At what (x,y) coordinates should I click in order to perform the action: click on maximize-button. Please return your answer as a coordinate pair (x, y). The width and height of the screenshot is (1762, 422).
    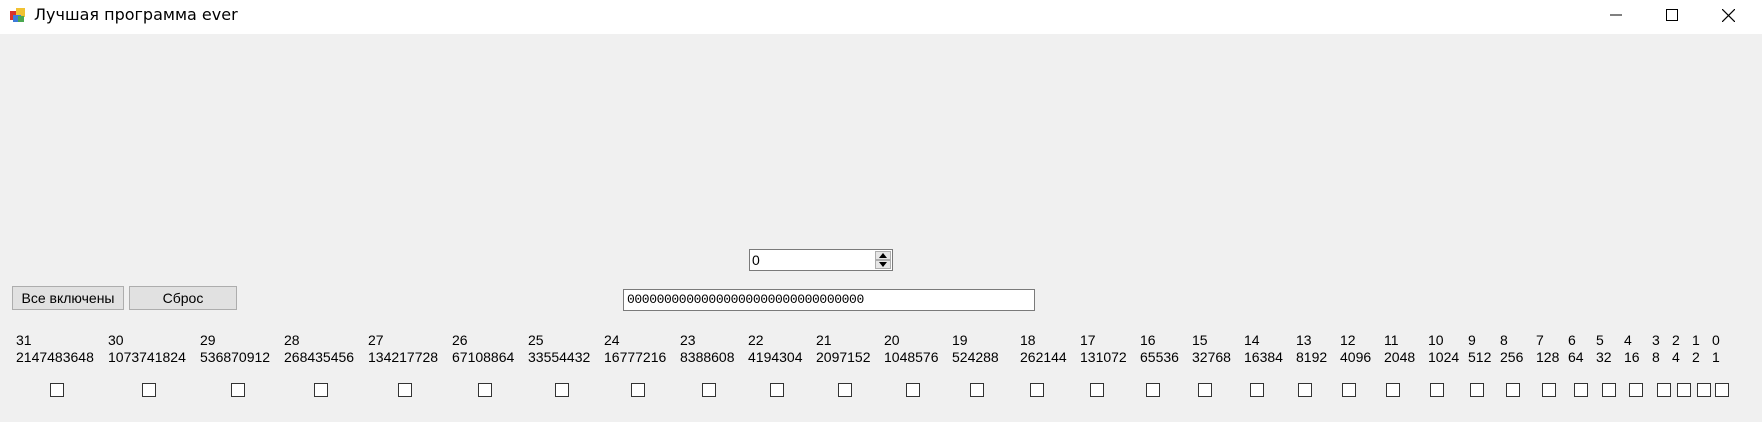
    Looking at the image, I should click on (1672, 15).